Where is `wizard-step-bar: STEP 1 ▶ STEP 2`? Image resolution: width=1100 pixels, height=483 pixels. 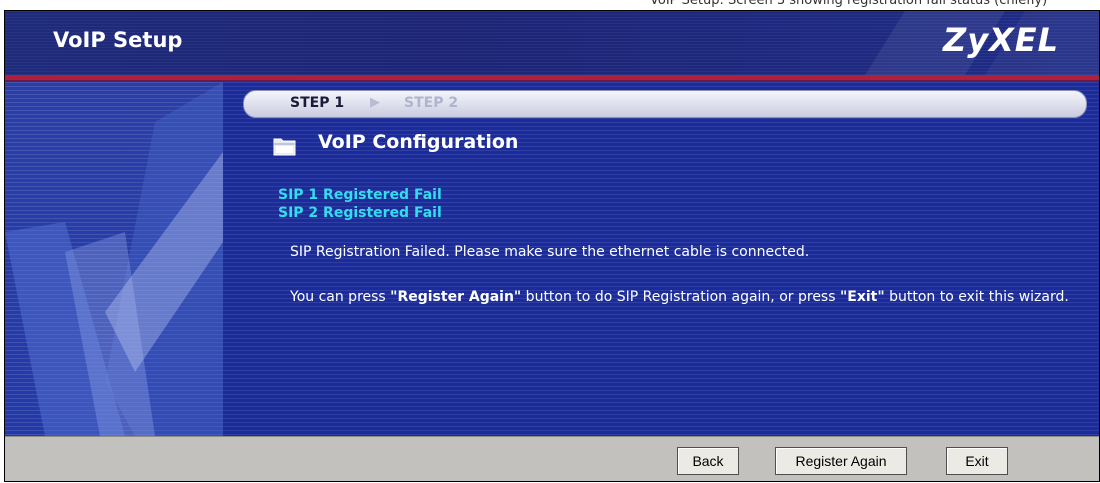
wizard-step-bar: STEP 1 ▶ STEP 2 is located at coordinates (665, 104).